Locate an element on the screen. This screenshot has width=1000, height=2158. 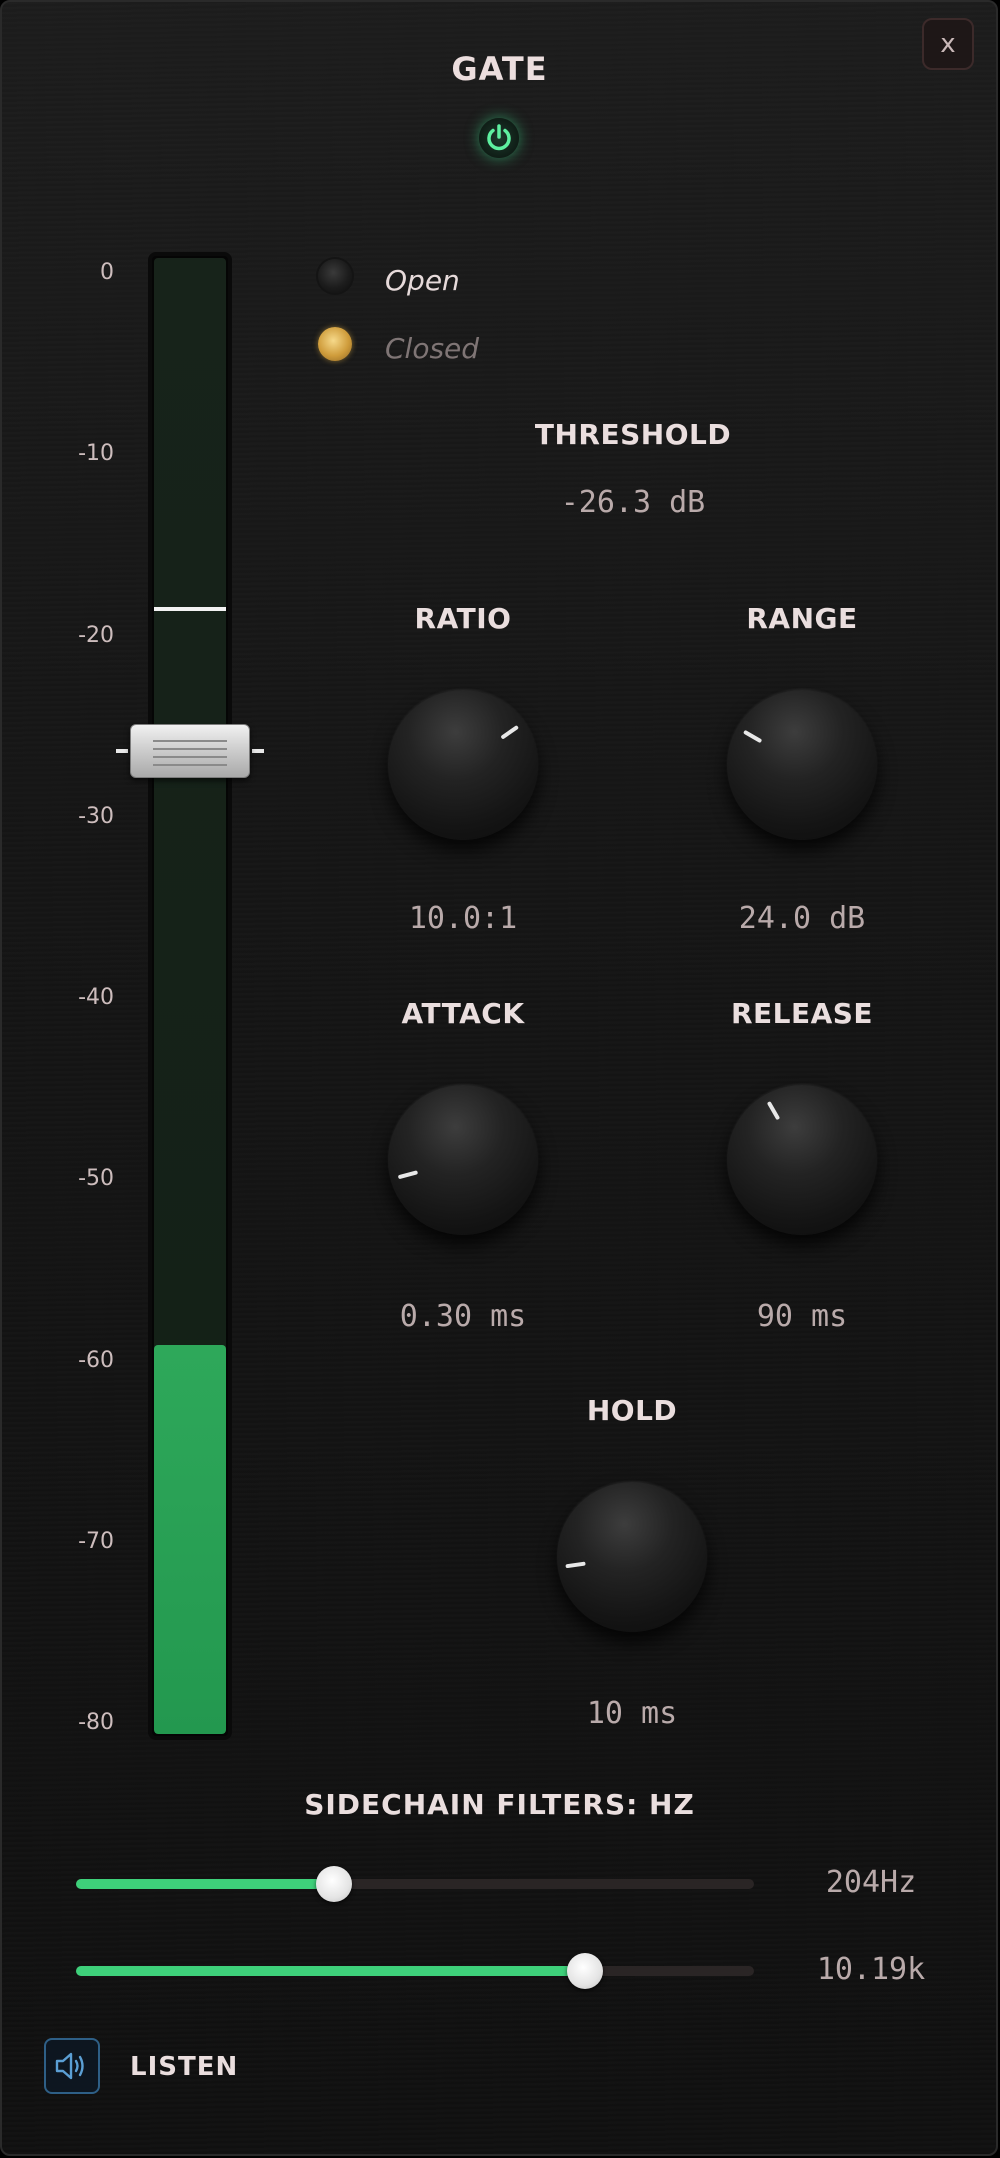
range-value: 24.0 dB is located at coordinates (802, 918).